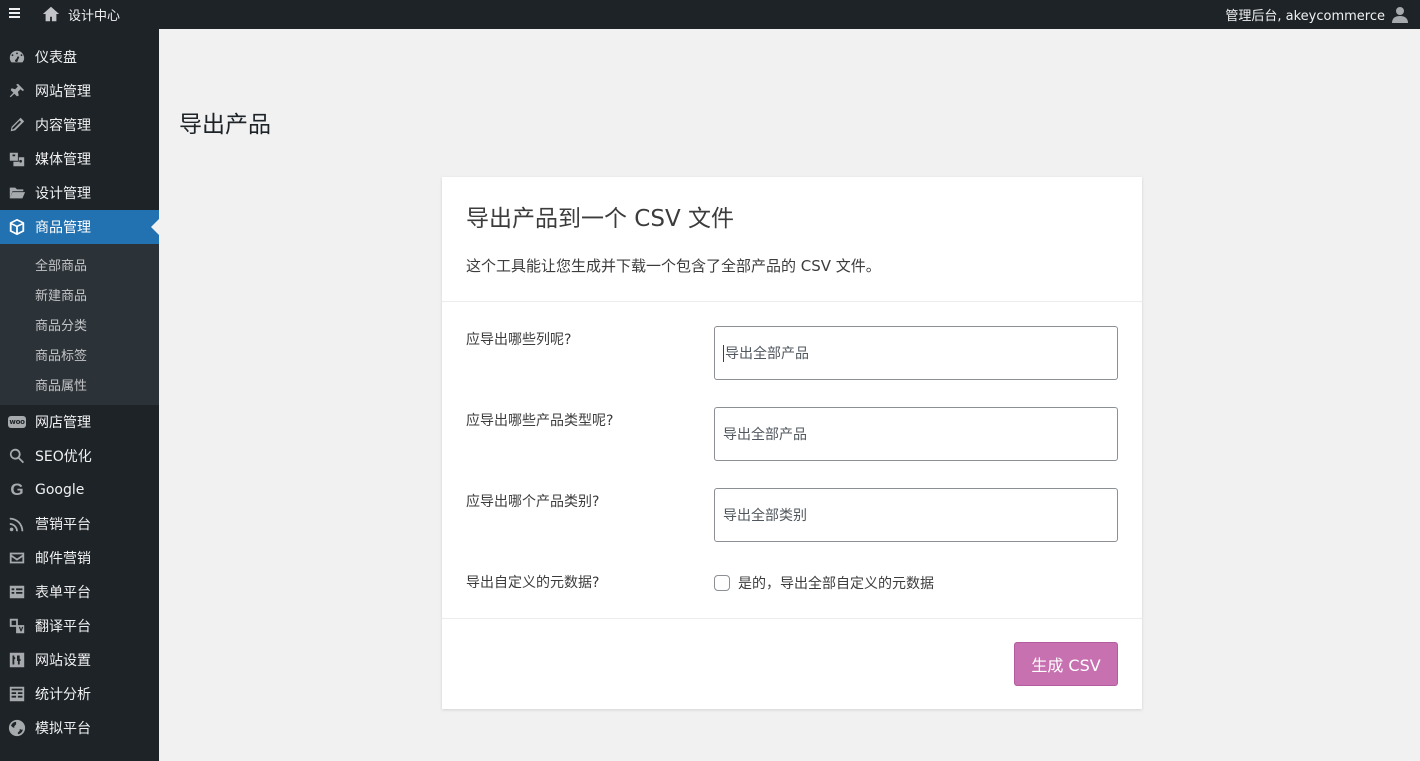 This screenshot has width=1420, height=761. Describe the element at coordinates (540, 421) in the screenshot. I see `product-types-label: 应导出哪些产品类型呢?` at that location.